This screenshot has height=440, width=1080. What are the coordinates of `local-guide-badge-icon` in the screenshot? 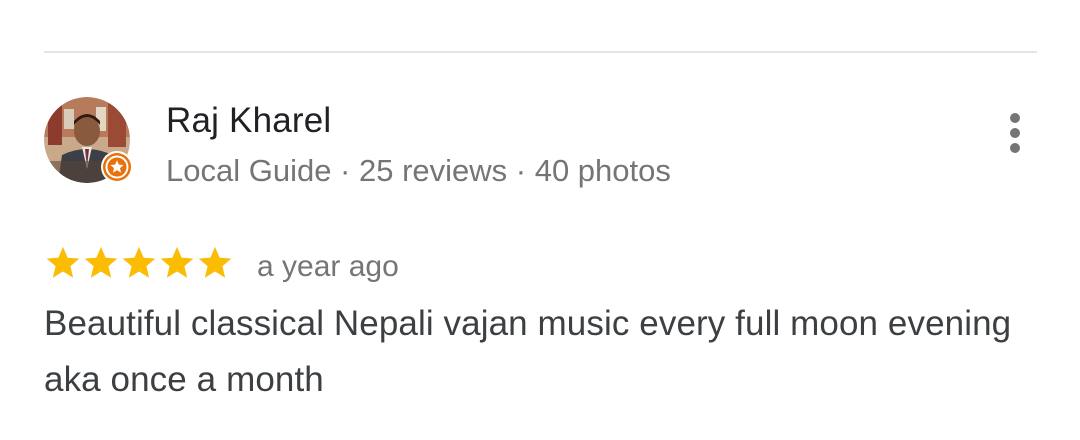 It's located at (117, 167).